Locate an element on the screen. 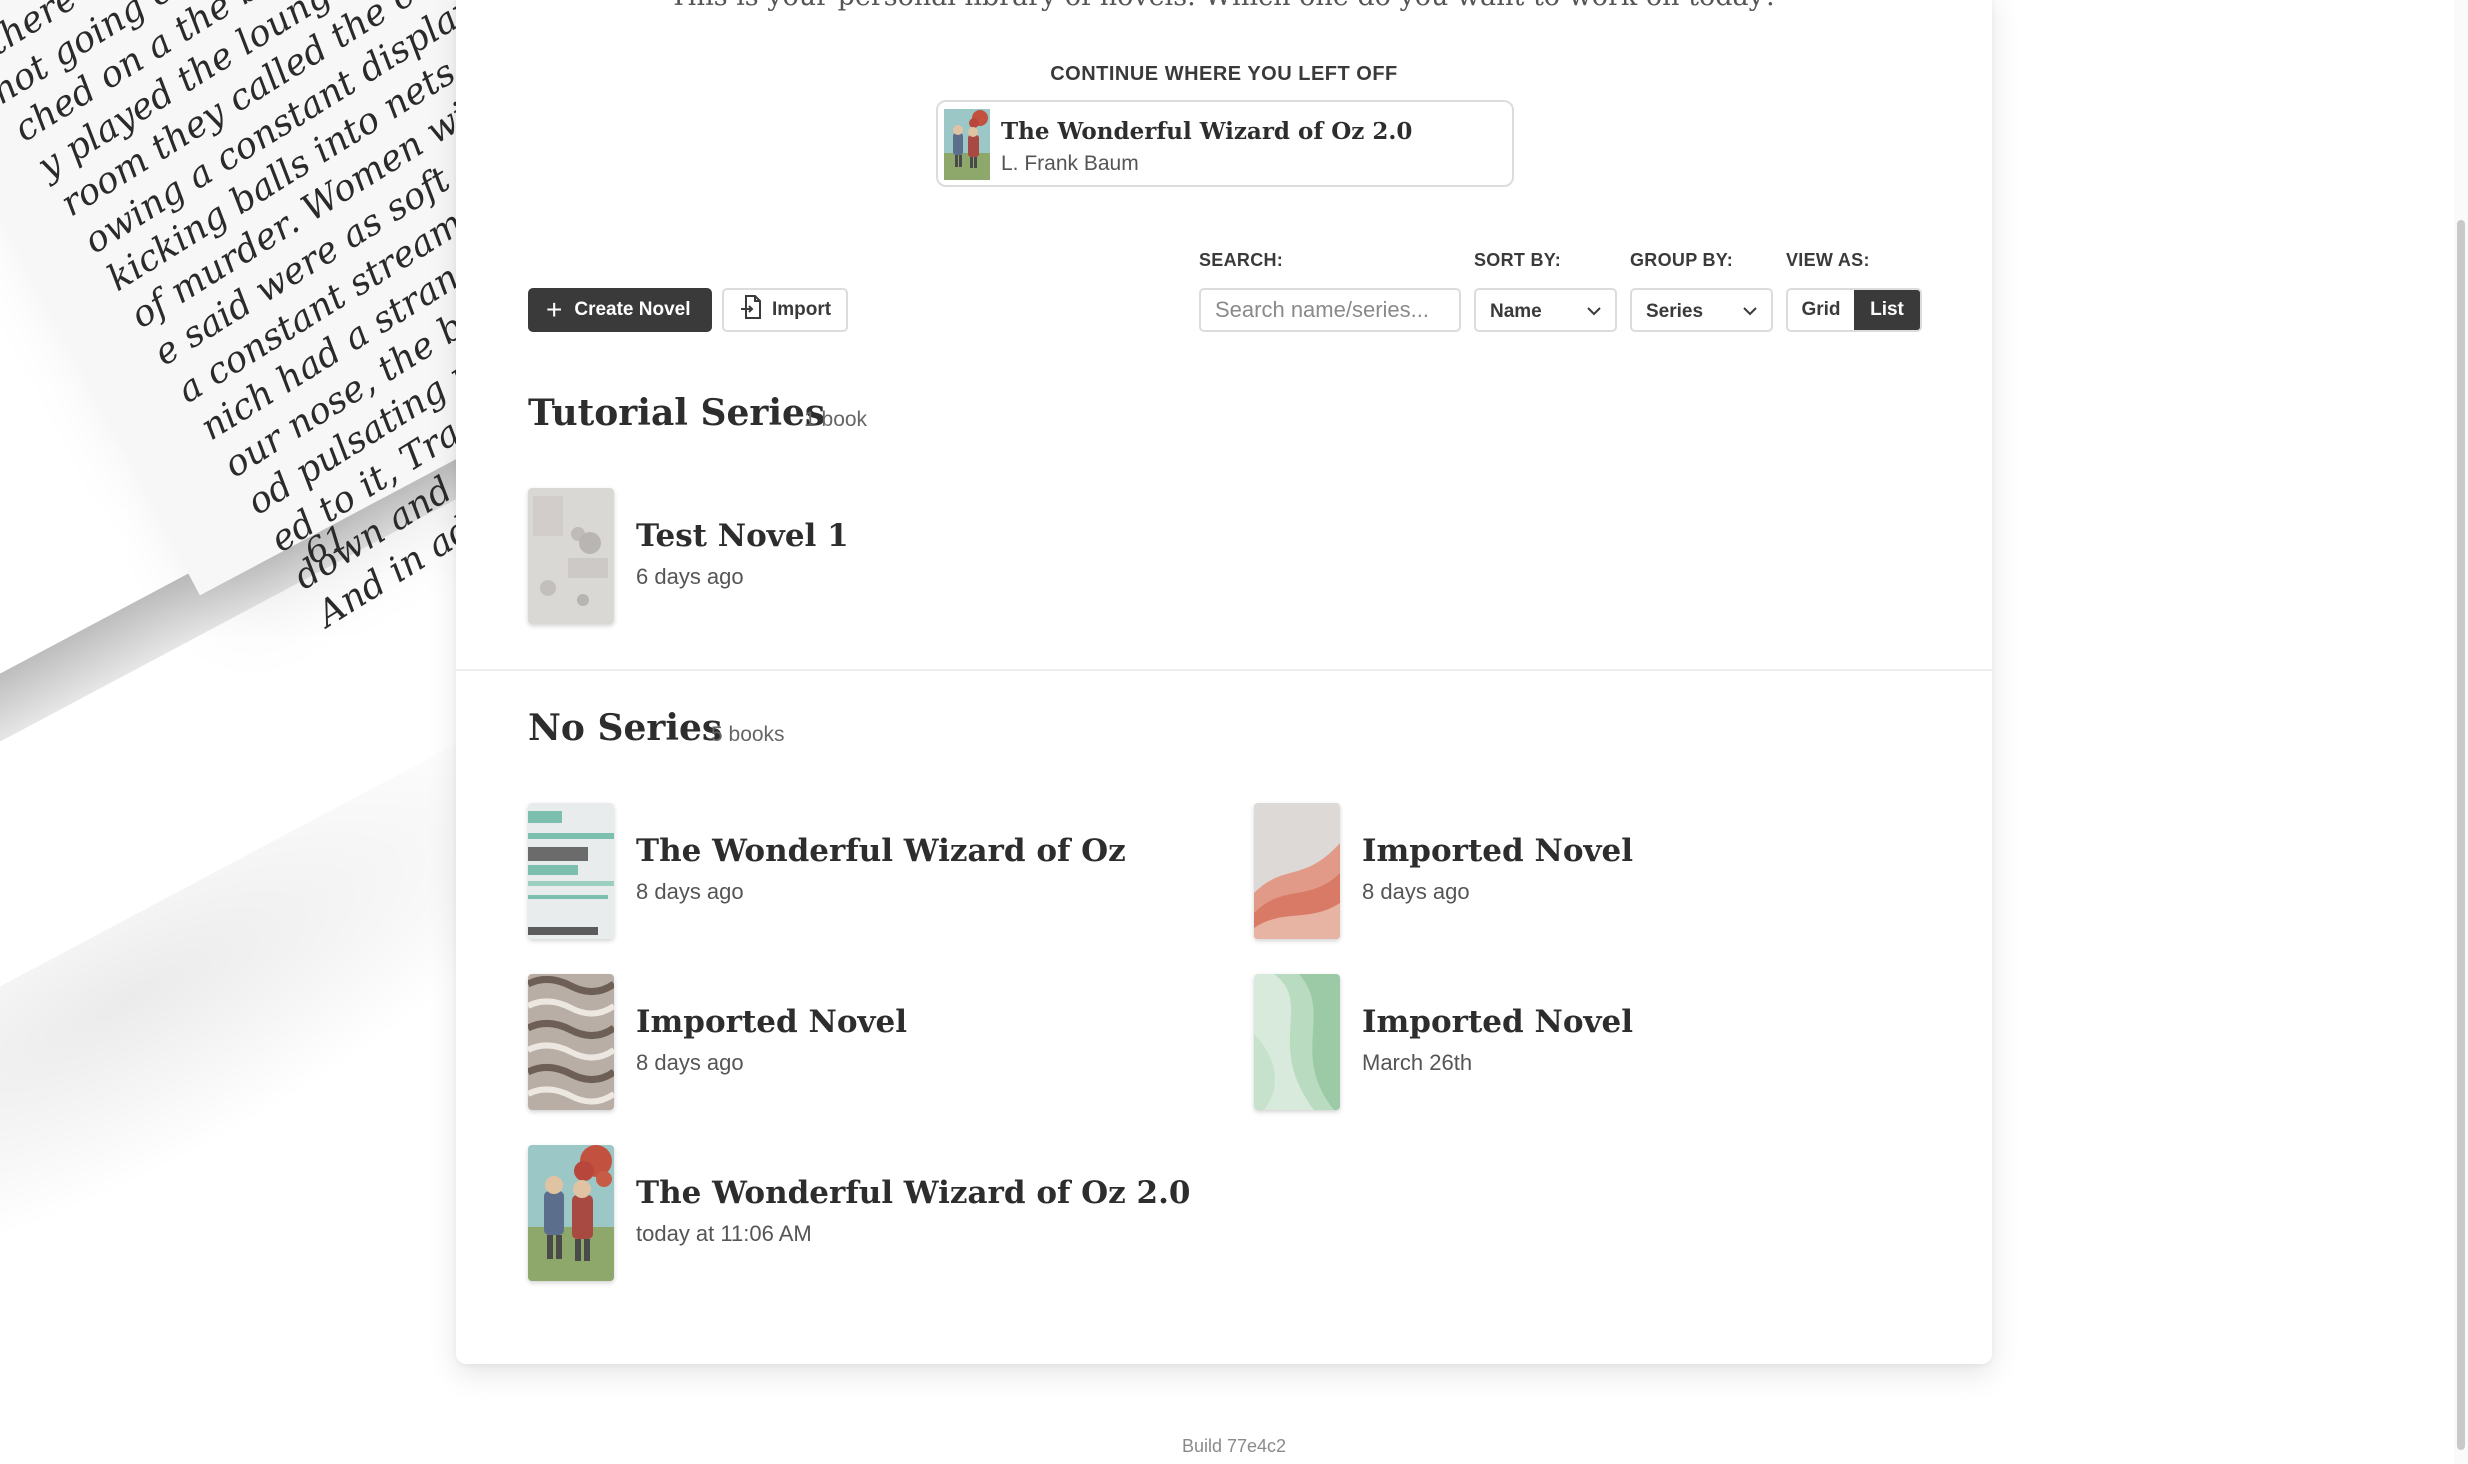 Image resolution: width=2468 pixels, height=1464 pixels. view-label: VIEW AS: is located at coordinates (1828, 260).